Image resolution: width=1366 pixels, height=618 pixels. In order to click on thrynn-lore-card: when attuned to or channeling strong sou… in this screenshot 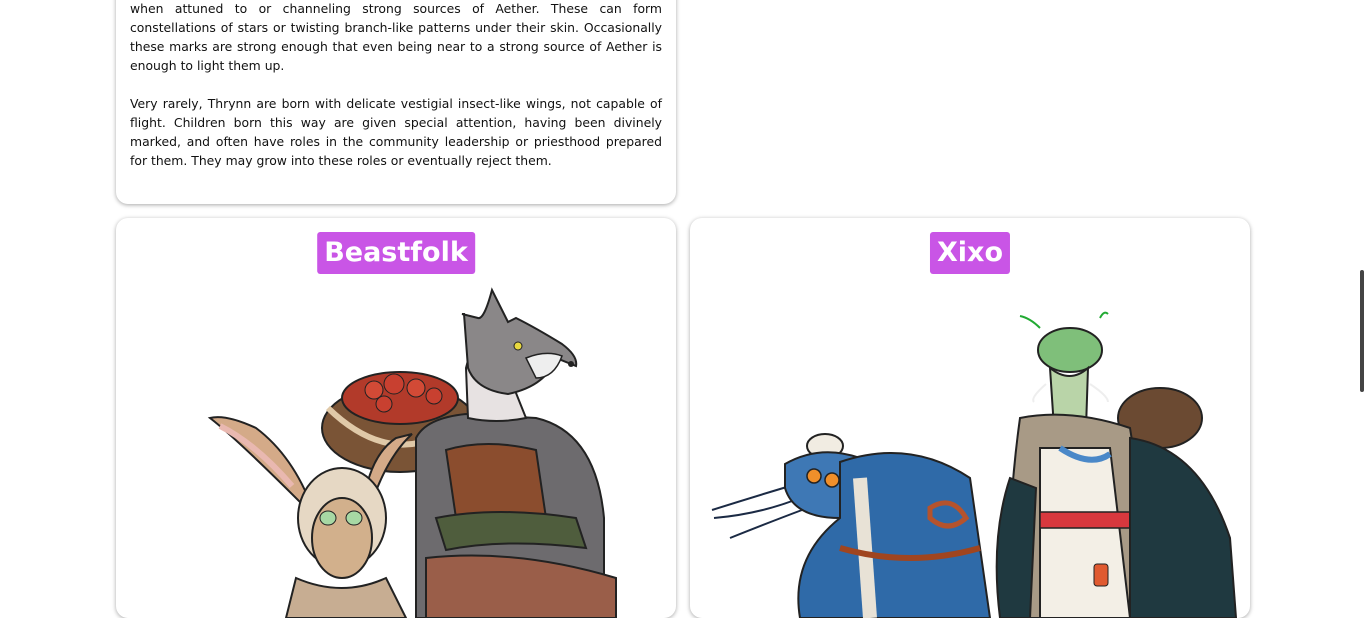, I will do `click(396, 102)`.